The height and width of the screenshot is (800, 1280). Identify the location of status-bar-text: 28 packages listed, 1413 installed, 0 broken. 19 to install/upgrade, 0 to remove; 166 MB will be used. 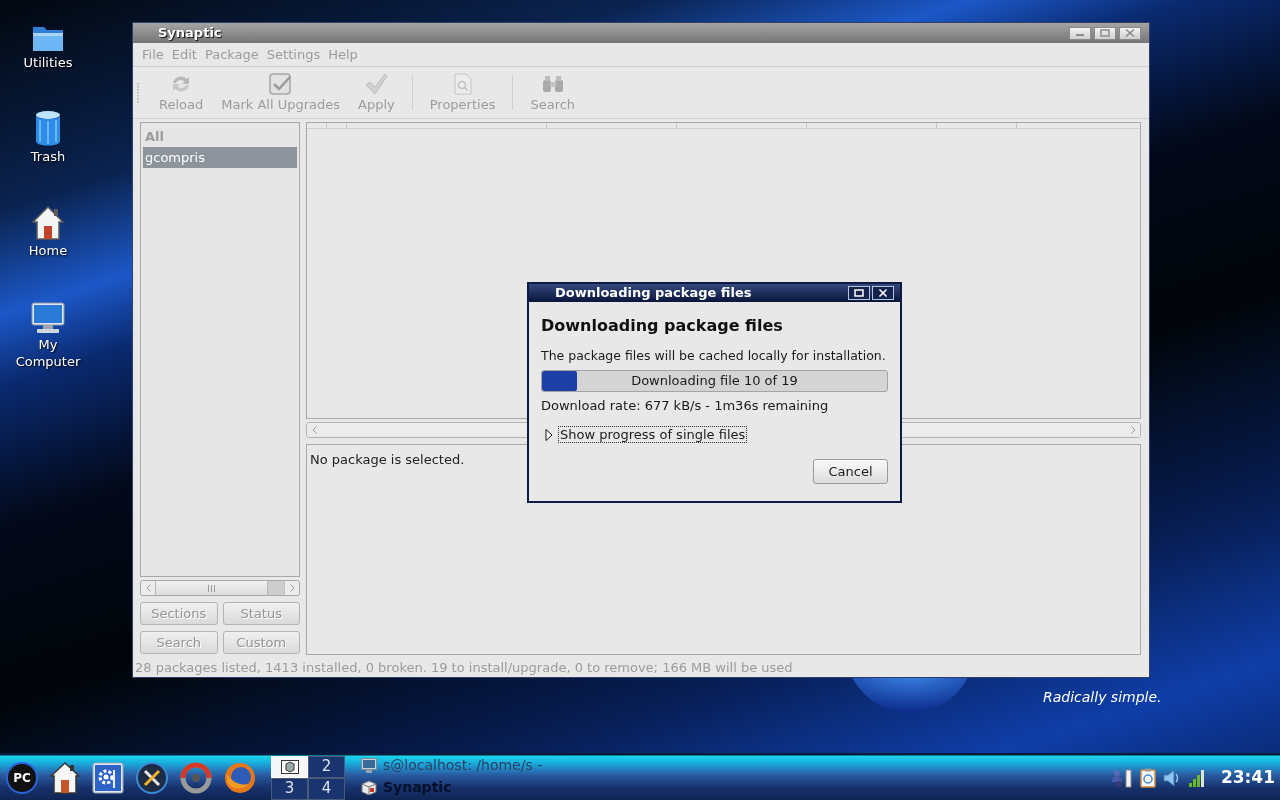
(464, 667).